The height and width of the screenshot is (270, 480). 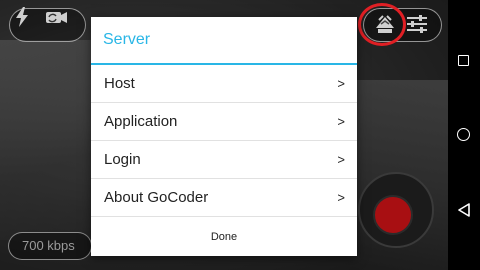 What do you see at coordinates (464, 210) in the screenshot?
I see `triangle-back-icon` at bounding box center [464, 210].